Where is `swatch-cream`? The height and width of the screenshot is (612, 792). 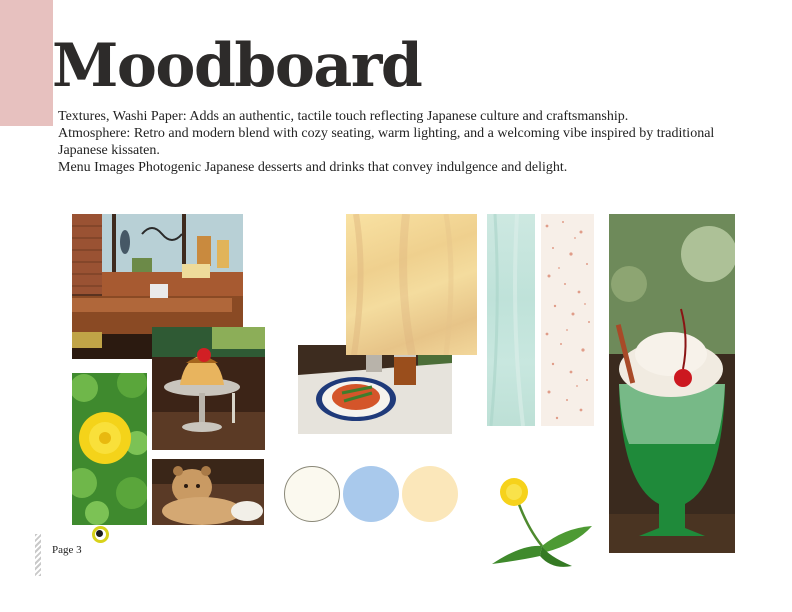 swatch-cream is located at coordinates (312, 494).